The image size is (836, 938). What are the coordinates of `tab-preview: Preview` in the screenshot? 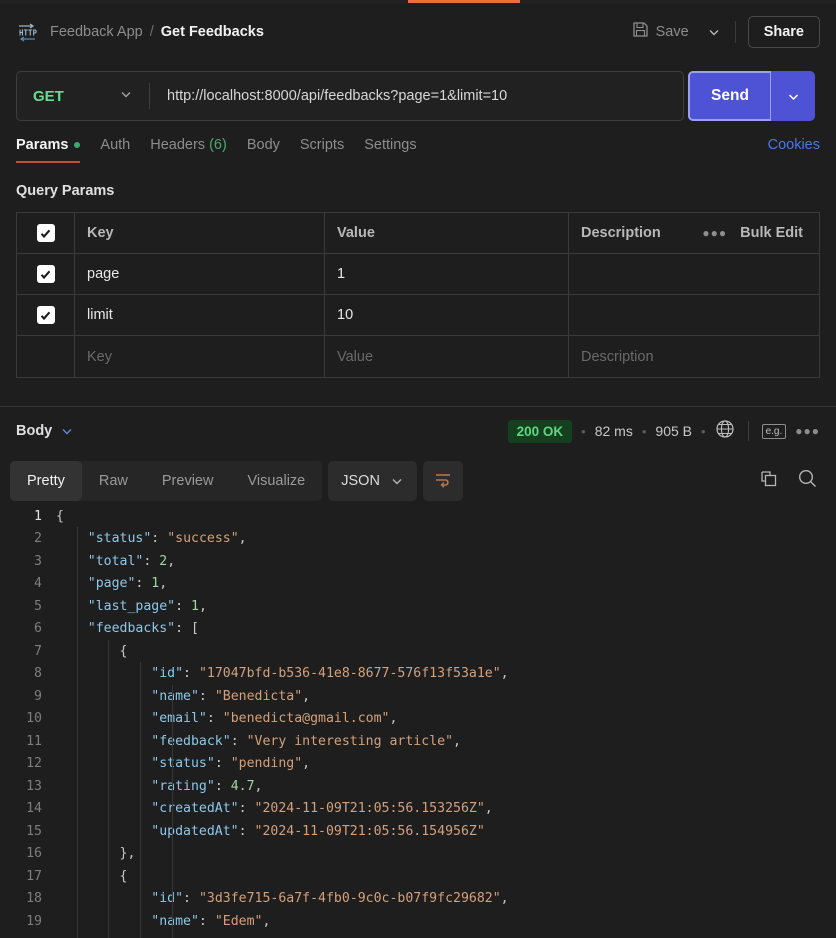 It's located at (188, 481).